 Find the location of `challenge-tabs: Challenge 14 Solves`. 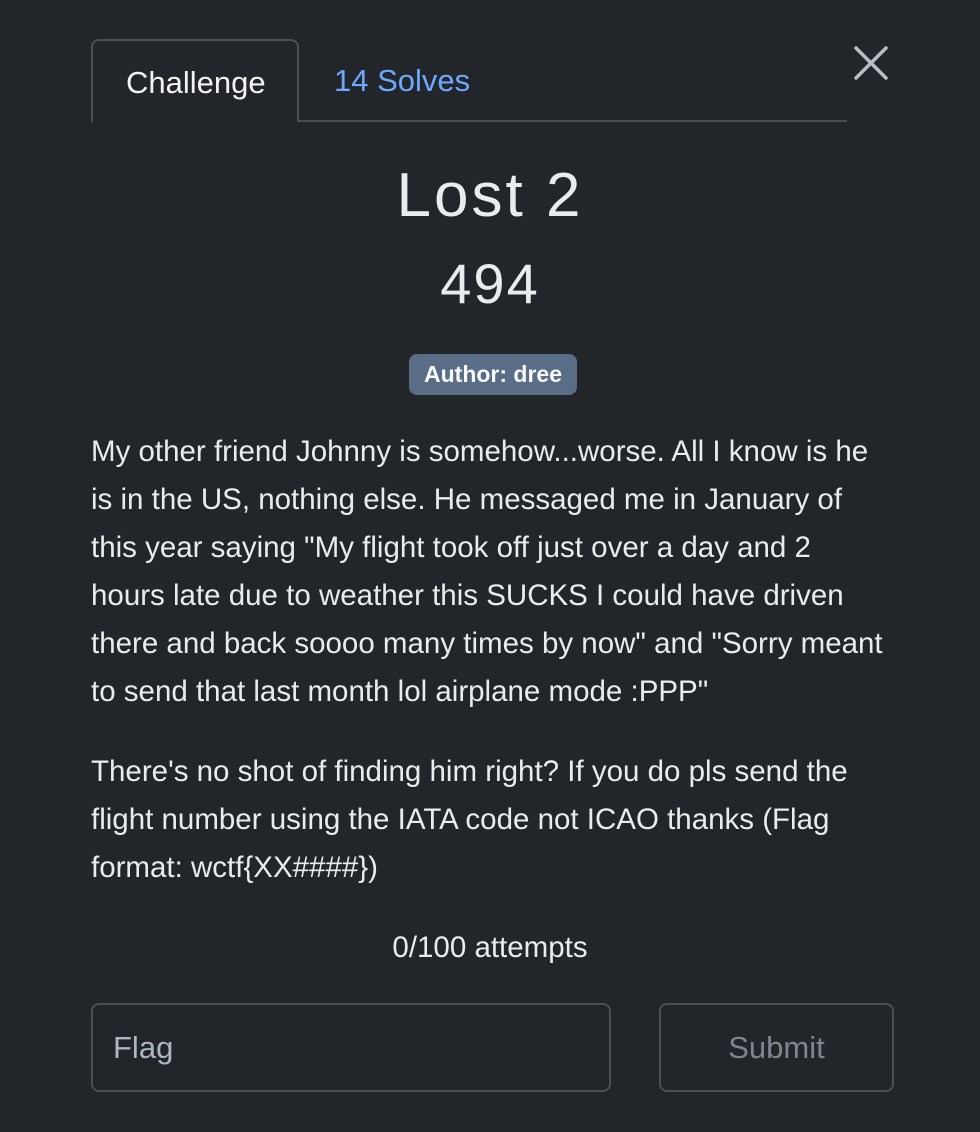

challenge-tabs: Challenge 14 Solves is located at coordinates (469, 81).